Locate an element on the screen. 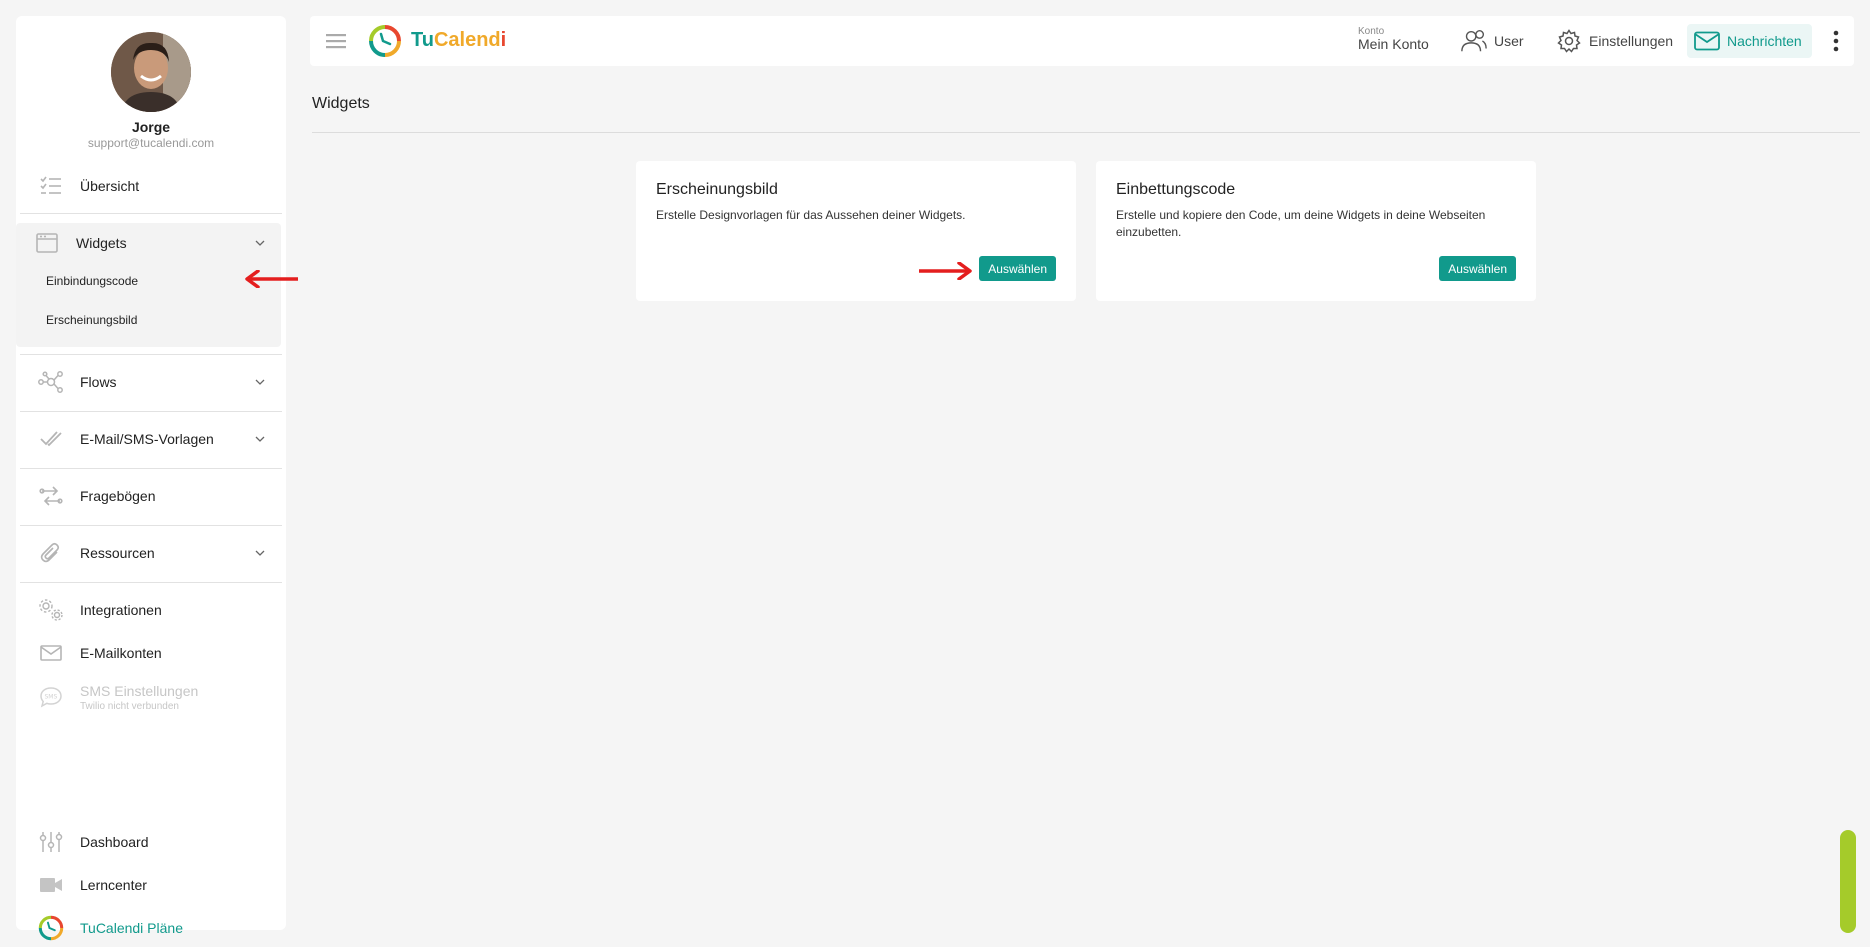 This screenshot has width=1870, height=947. sidebar-item-flows: Flows is located at coordinates (151, 382).